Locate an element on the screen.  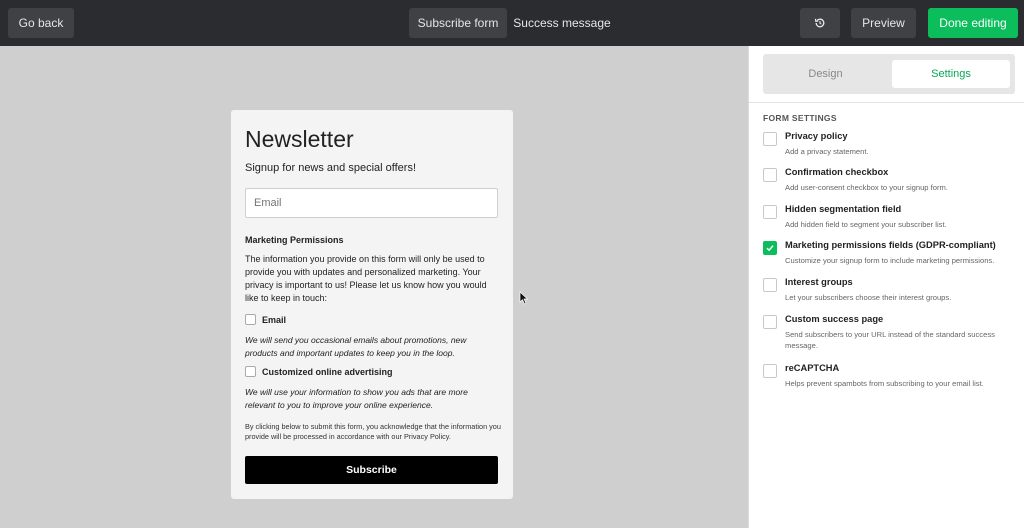
email-permission-option: Email is located at coordinates (265, 319).